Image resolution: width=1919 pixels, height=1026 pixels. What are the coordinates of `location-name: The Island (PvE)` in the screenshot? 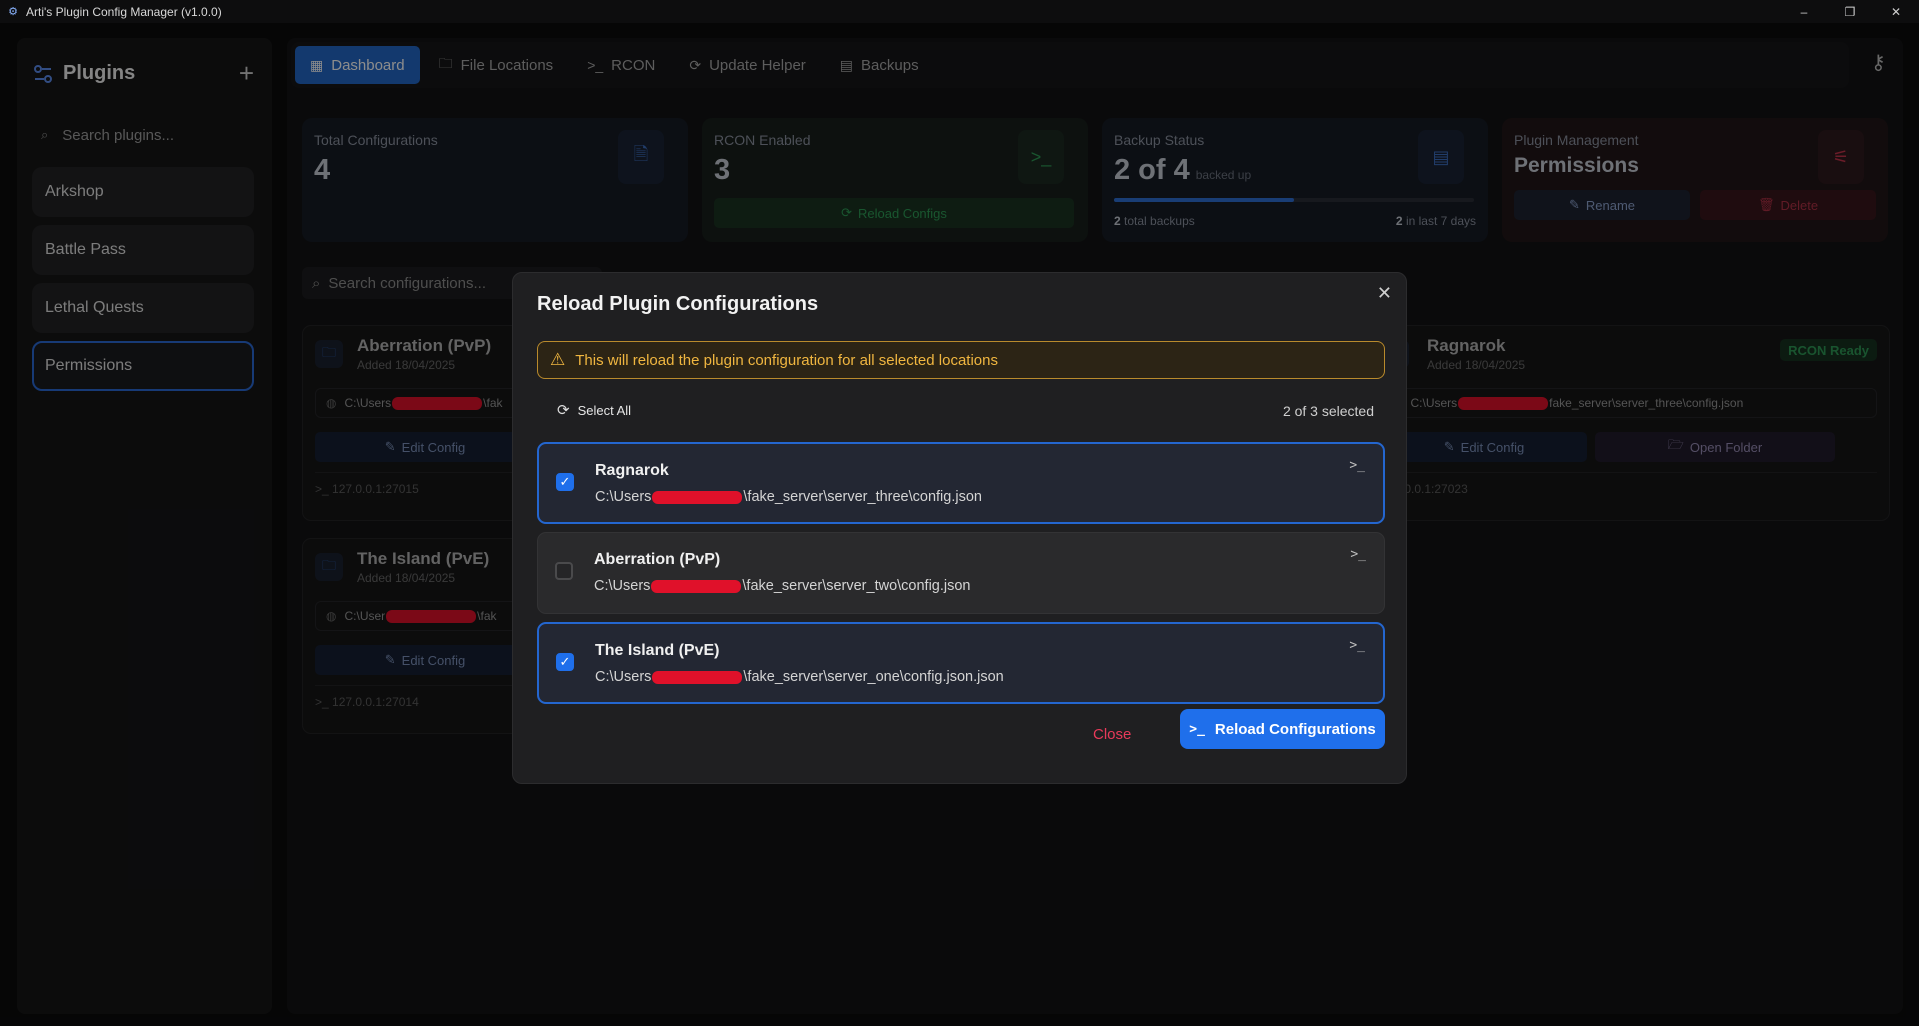 It's located at (657, 650).